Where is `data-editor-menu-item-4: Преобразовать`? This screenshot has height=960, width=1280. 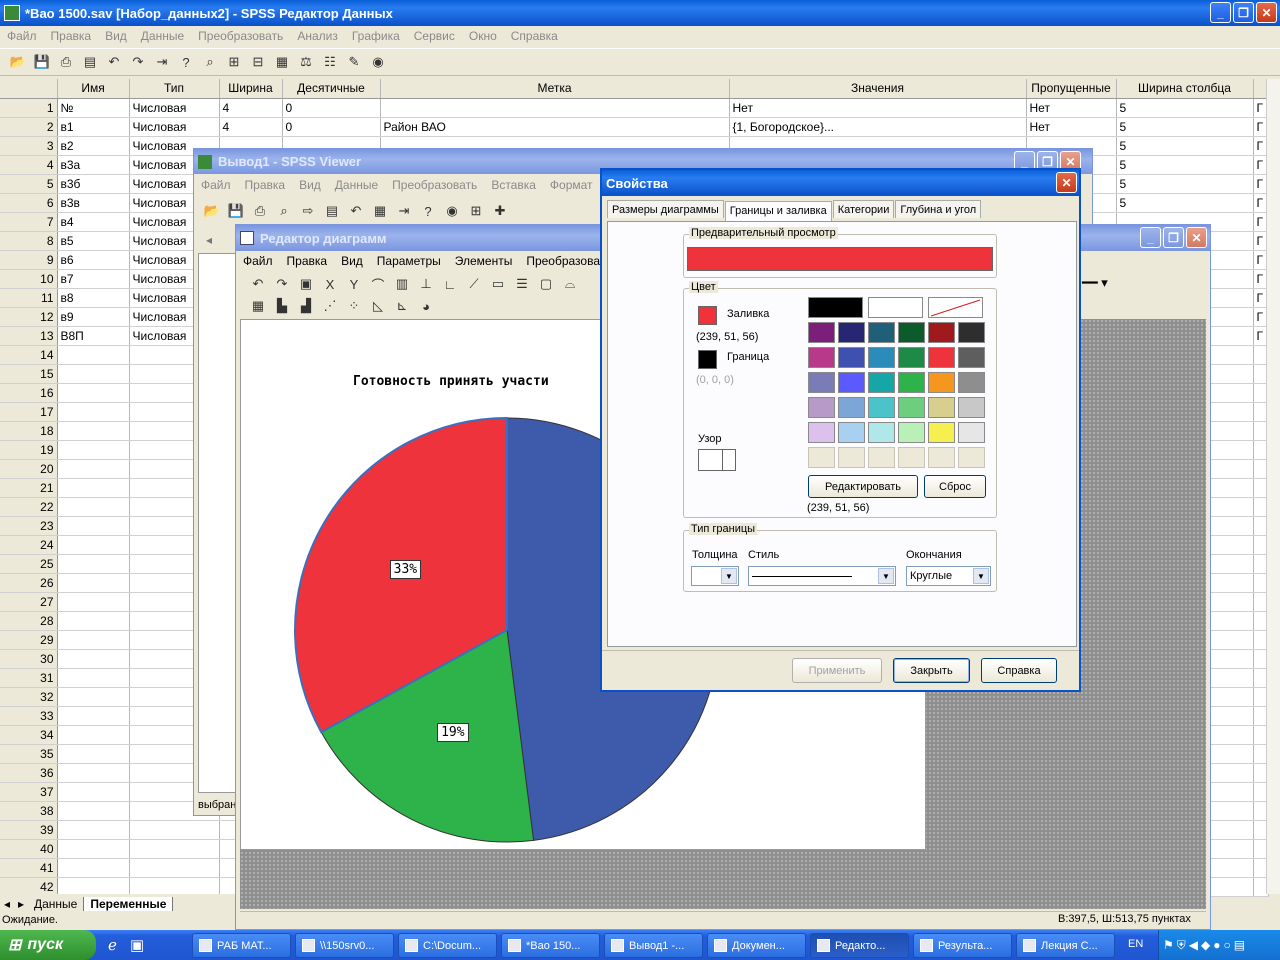 data-editor-menu-item-4: Преобразовать is located at coordinates (240, 36).